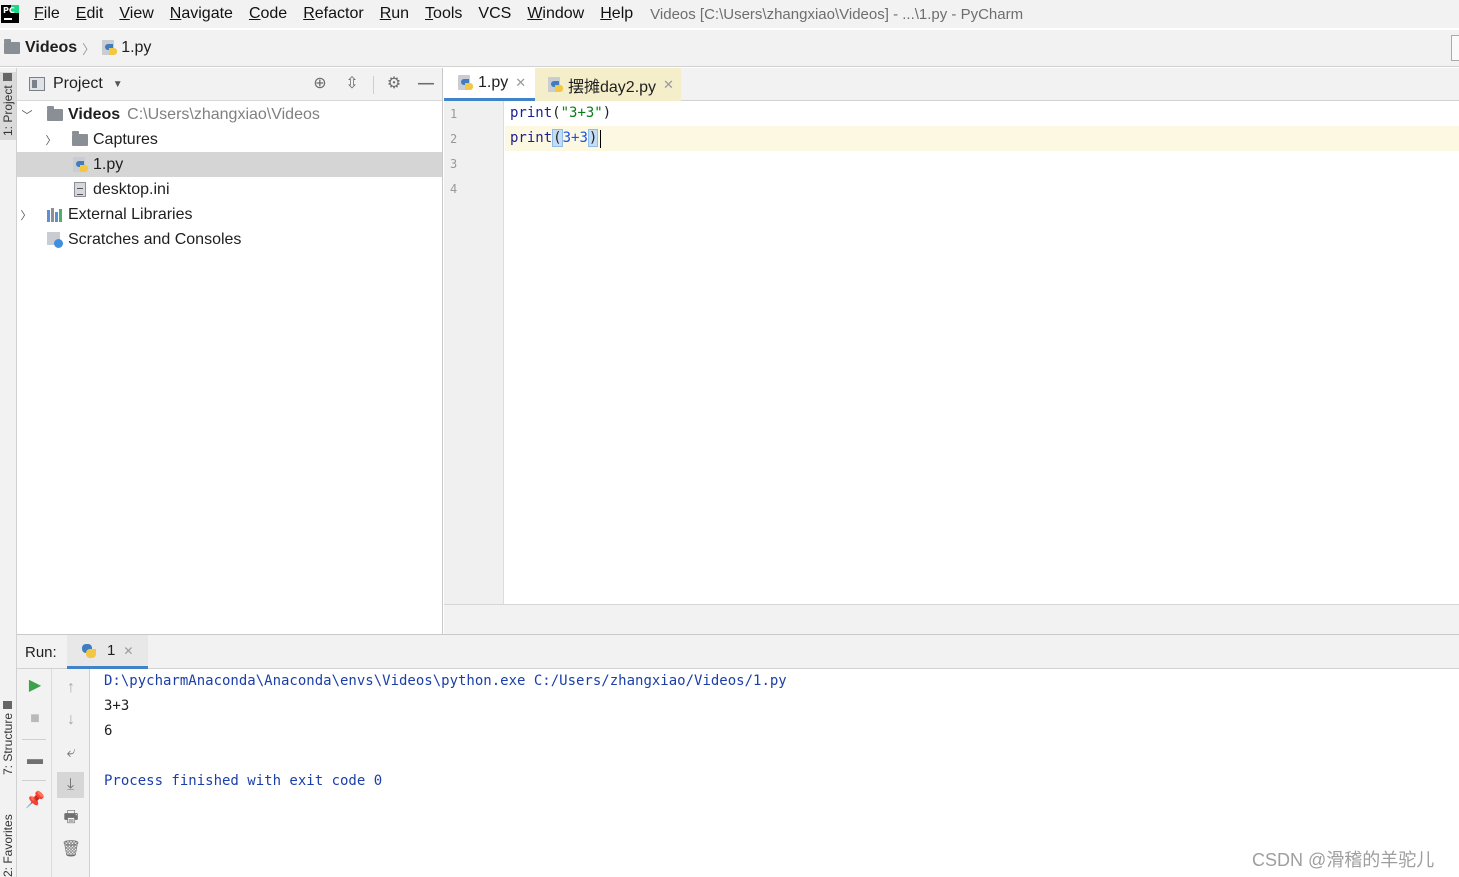 This screenshot has height=877, width=1459. What do you see at coordinates (35, 801) in the screenshot?
I see `pin-icon: 📌` at bounding box center [35, 801].